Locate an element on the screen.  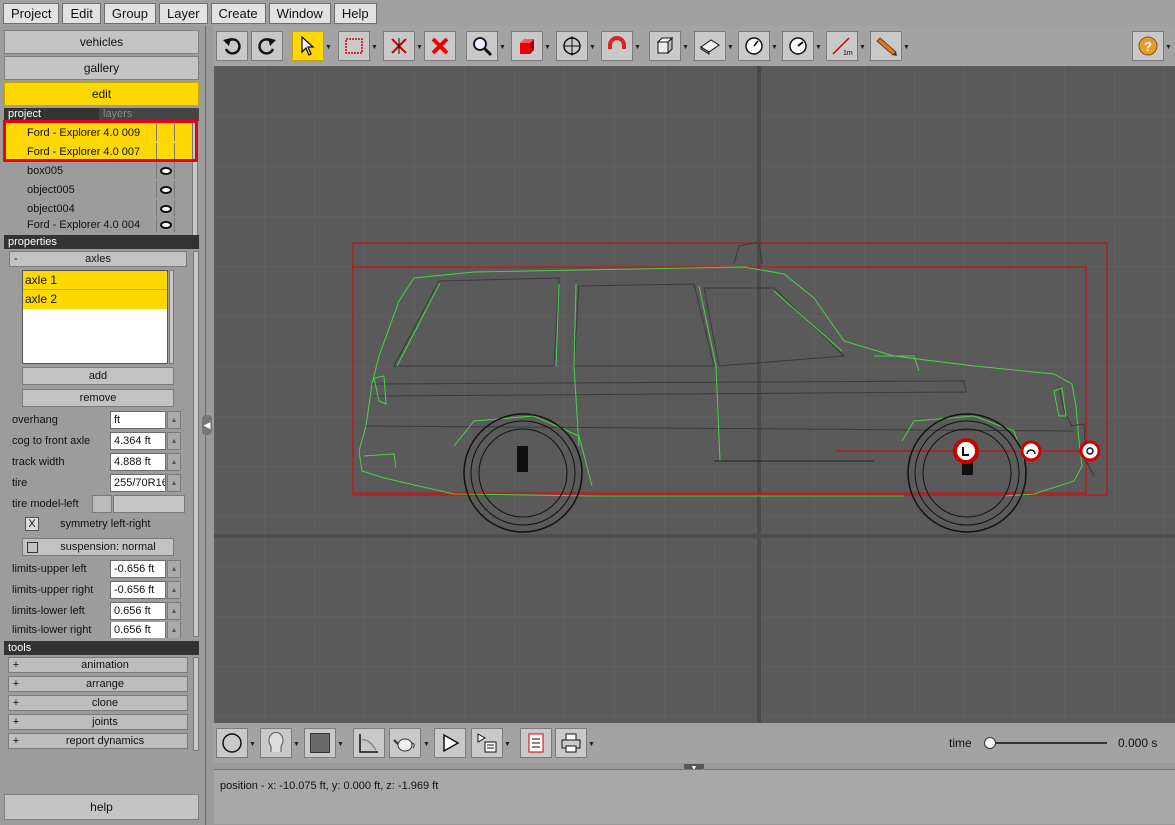
menu-help: Help is located at coordinates (355, 13).